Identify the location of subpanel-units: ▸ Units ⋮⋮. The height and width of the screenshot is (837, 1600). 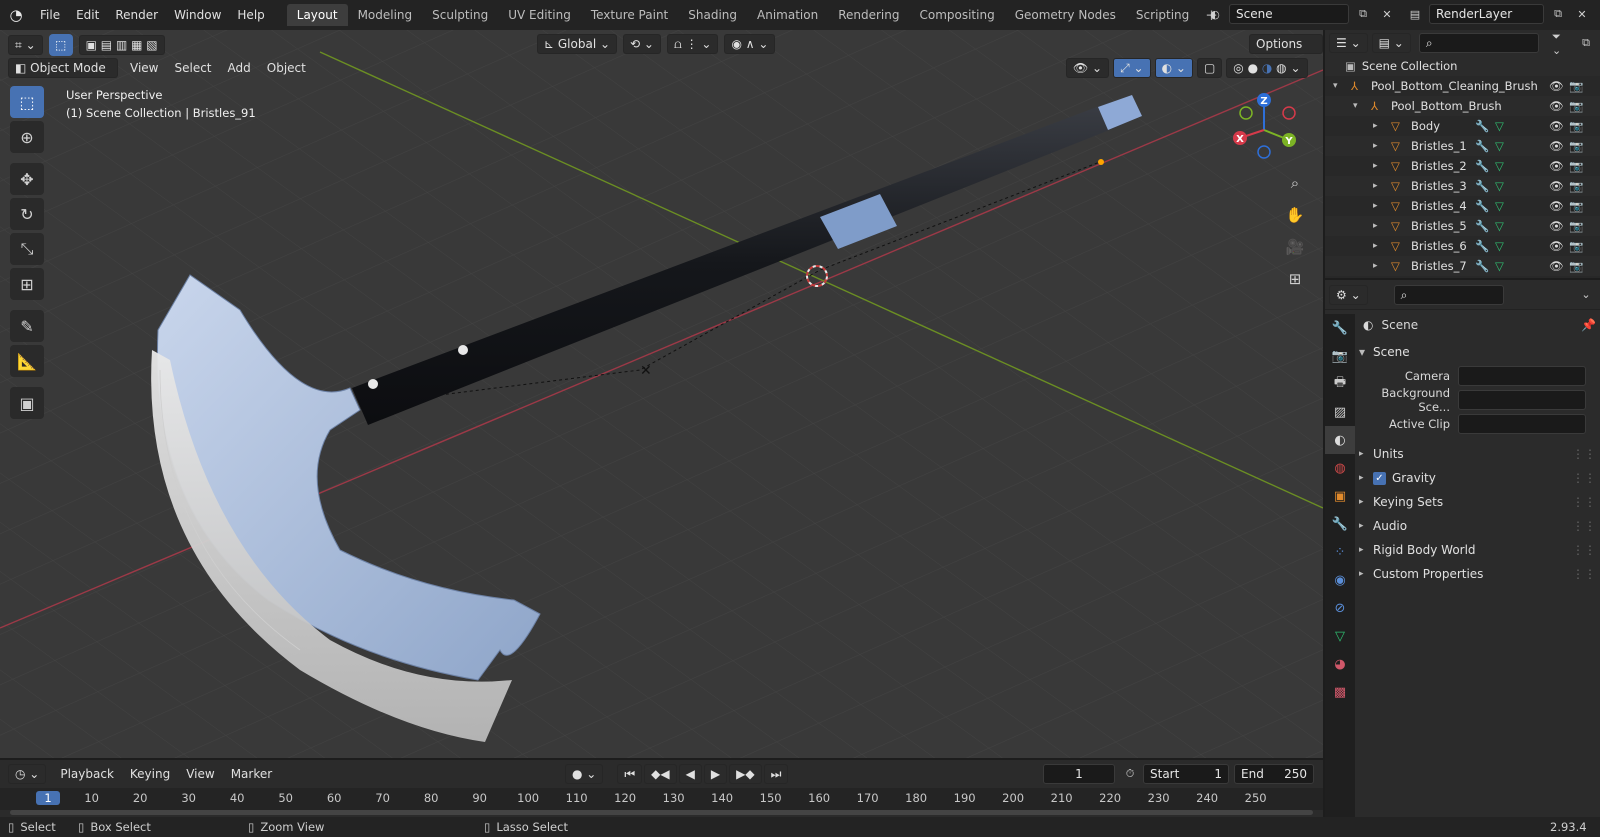
(1477, 454).